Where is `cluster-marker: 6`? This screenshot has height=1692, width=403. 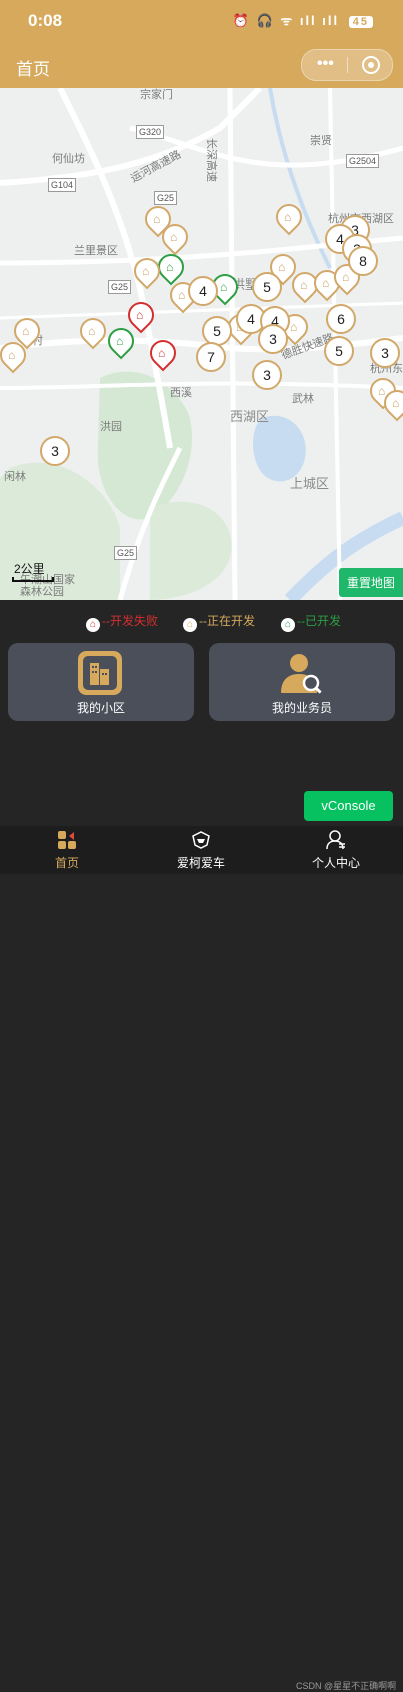
cluster-marker: 6 is located at coordinates (341, 319).